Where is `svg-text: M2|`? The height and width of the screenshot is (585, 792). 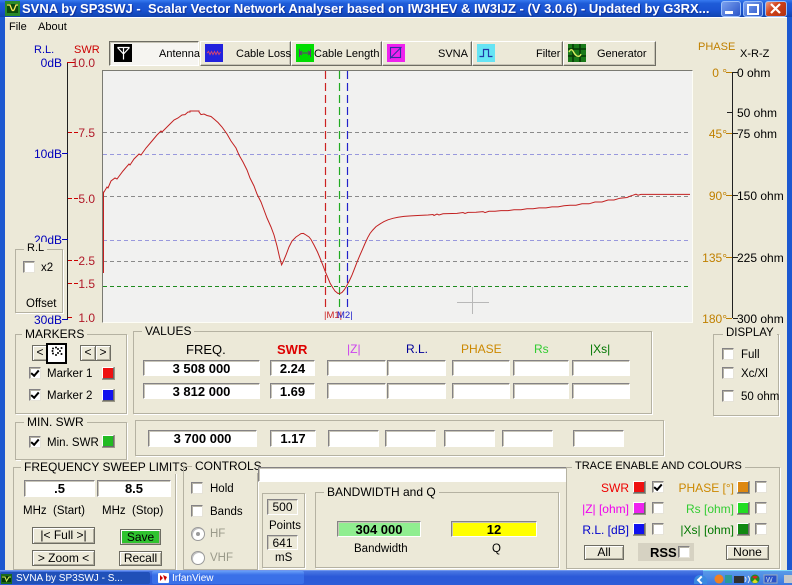 svg-text: M2| is located at coordinates (345, 315).